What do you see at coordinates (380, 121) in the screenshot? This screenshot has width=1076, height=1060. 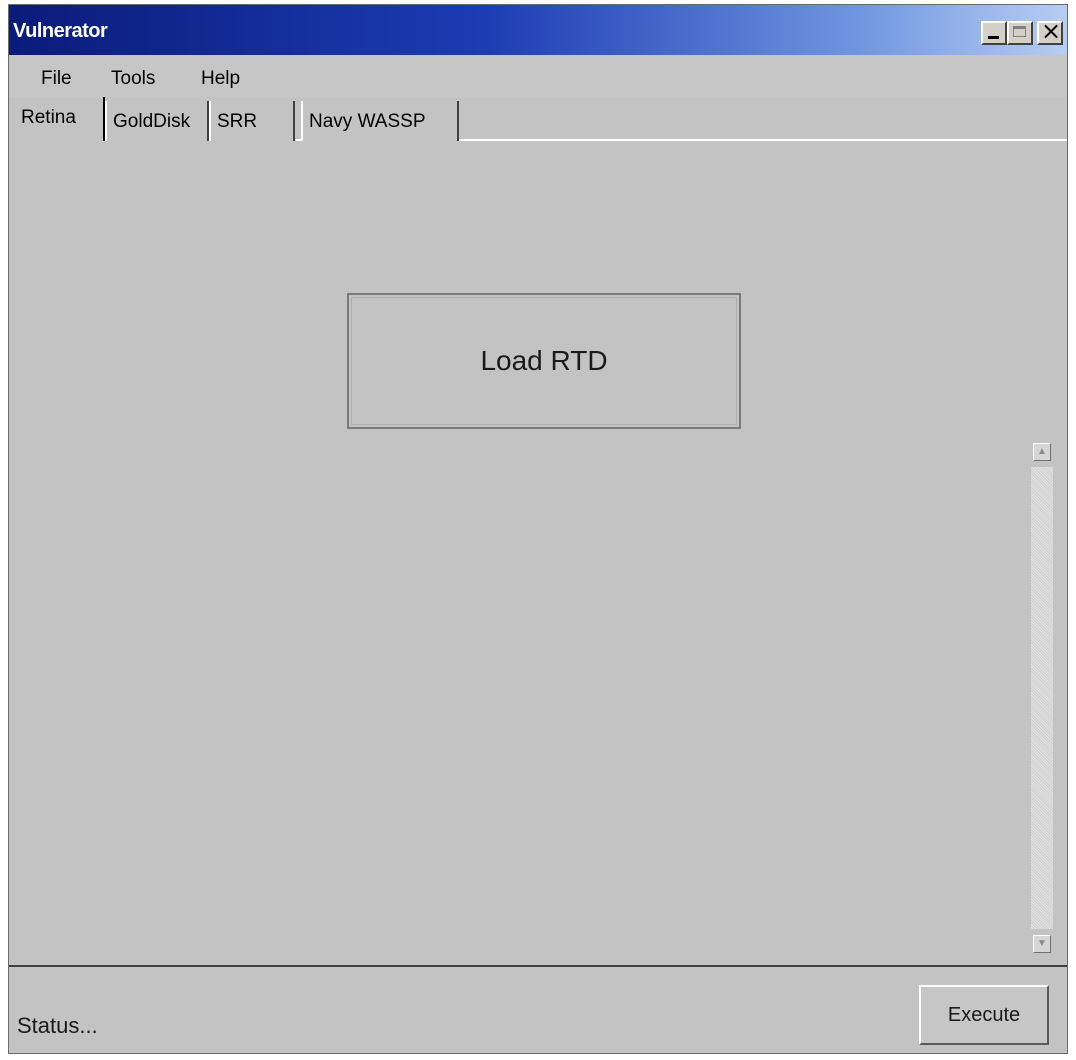 I see `tab-navy-wassp: Navy WASSP` at bounding box center [380, 121].